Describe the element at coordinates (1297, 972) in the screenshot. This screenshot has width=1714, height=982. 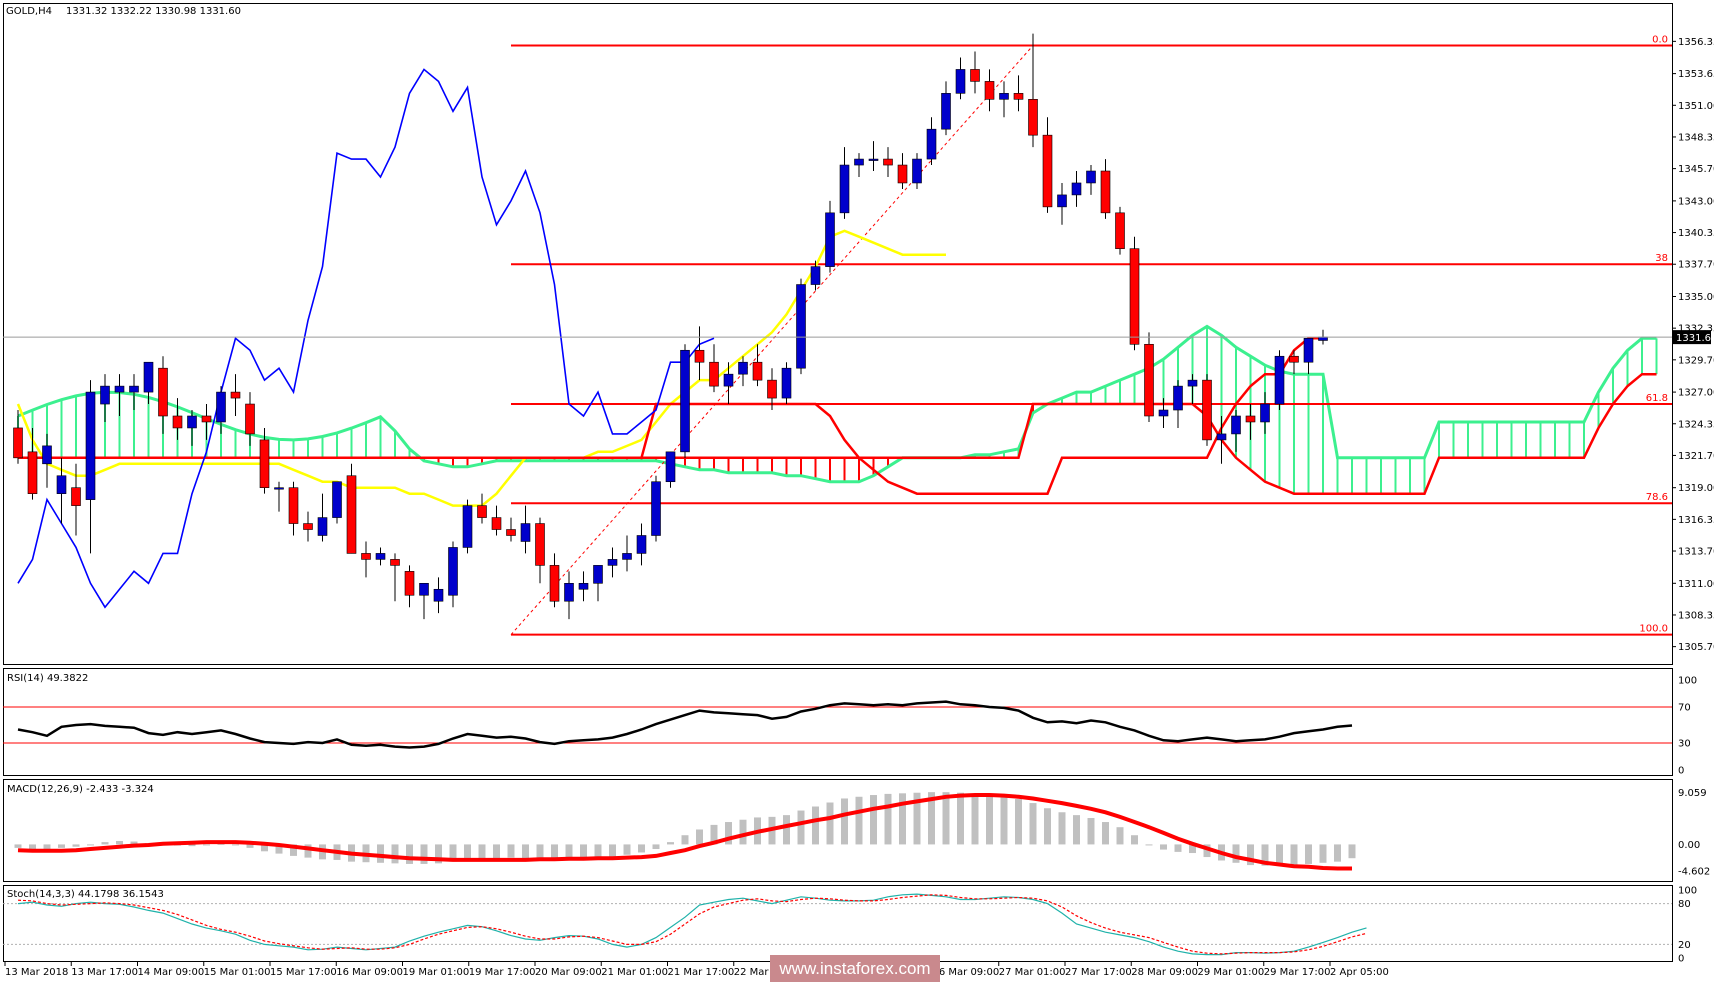
I see `time-tick-label: 29 Mar 17:00` at that location.